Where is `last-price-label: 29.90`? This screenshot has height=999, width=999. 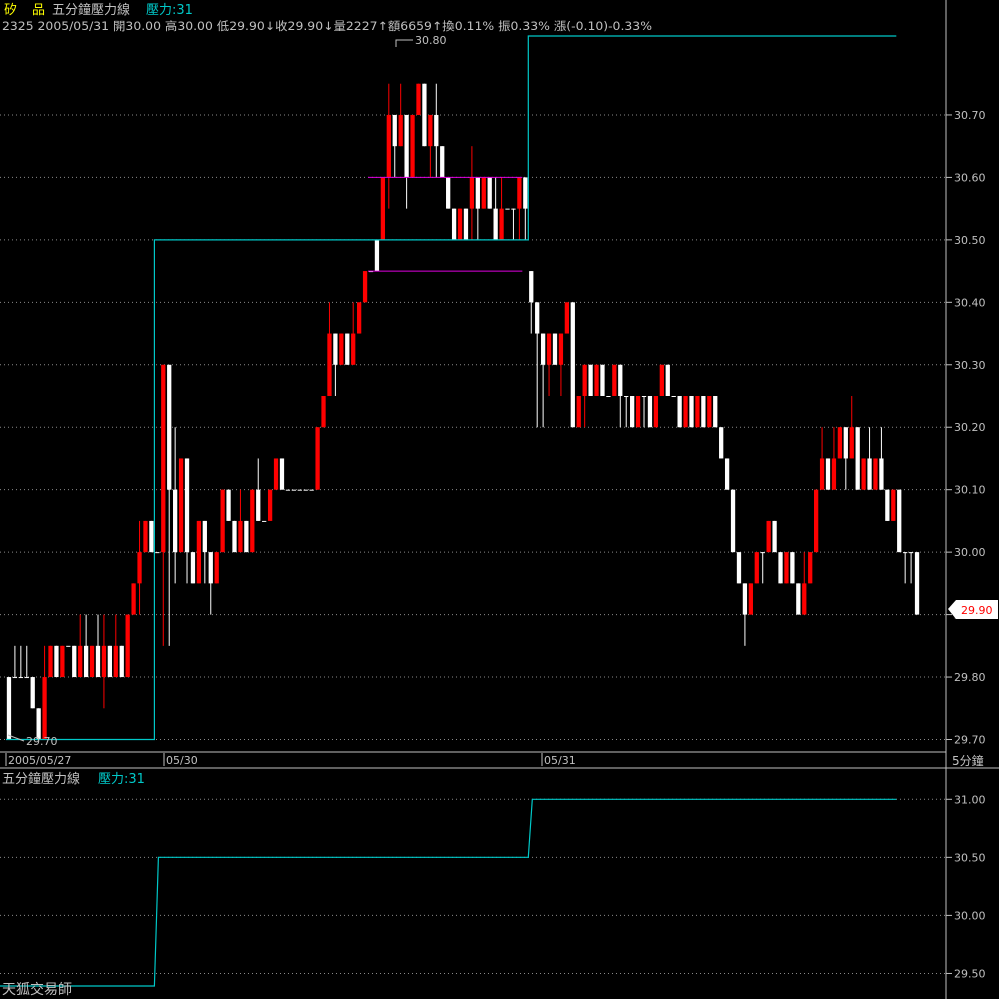
last-price-label: 29.90 is located at coordinates (977, 610).